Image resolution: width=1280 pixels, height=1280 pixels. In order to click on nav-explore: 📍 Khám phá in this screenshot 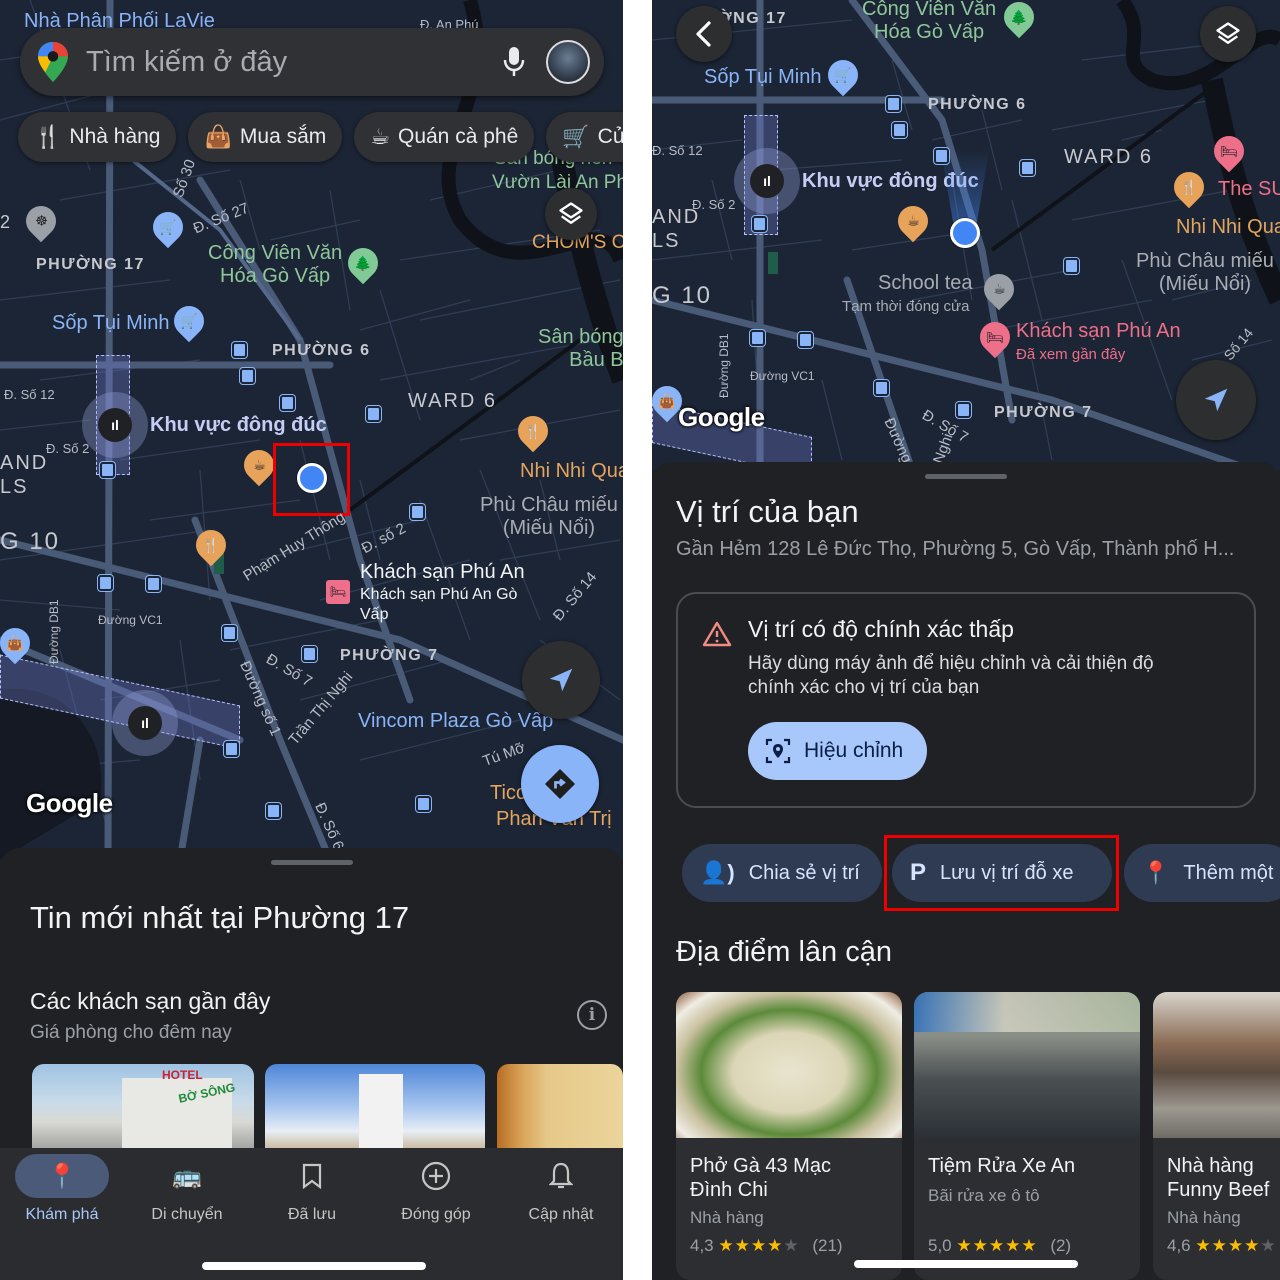, I will do `click(62, 1198)`.